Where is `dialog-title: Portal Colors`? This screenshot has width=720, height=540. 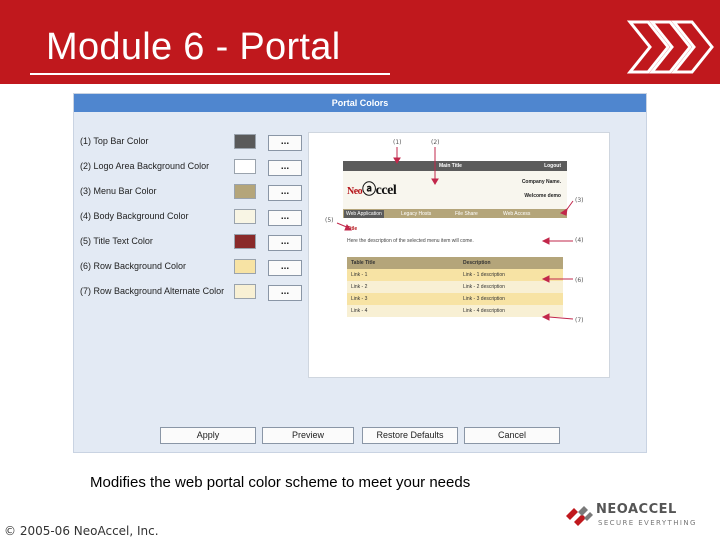 dialog-title: Portal Colors is located at coordinates (360, 103).